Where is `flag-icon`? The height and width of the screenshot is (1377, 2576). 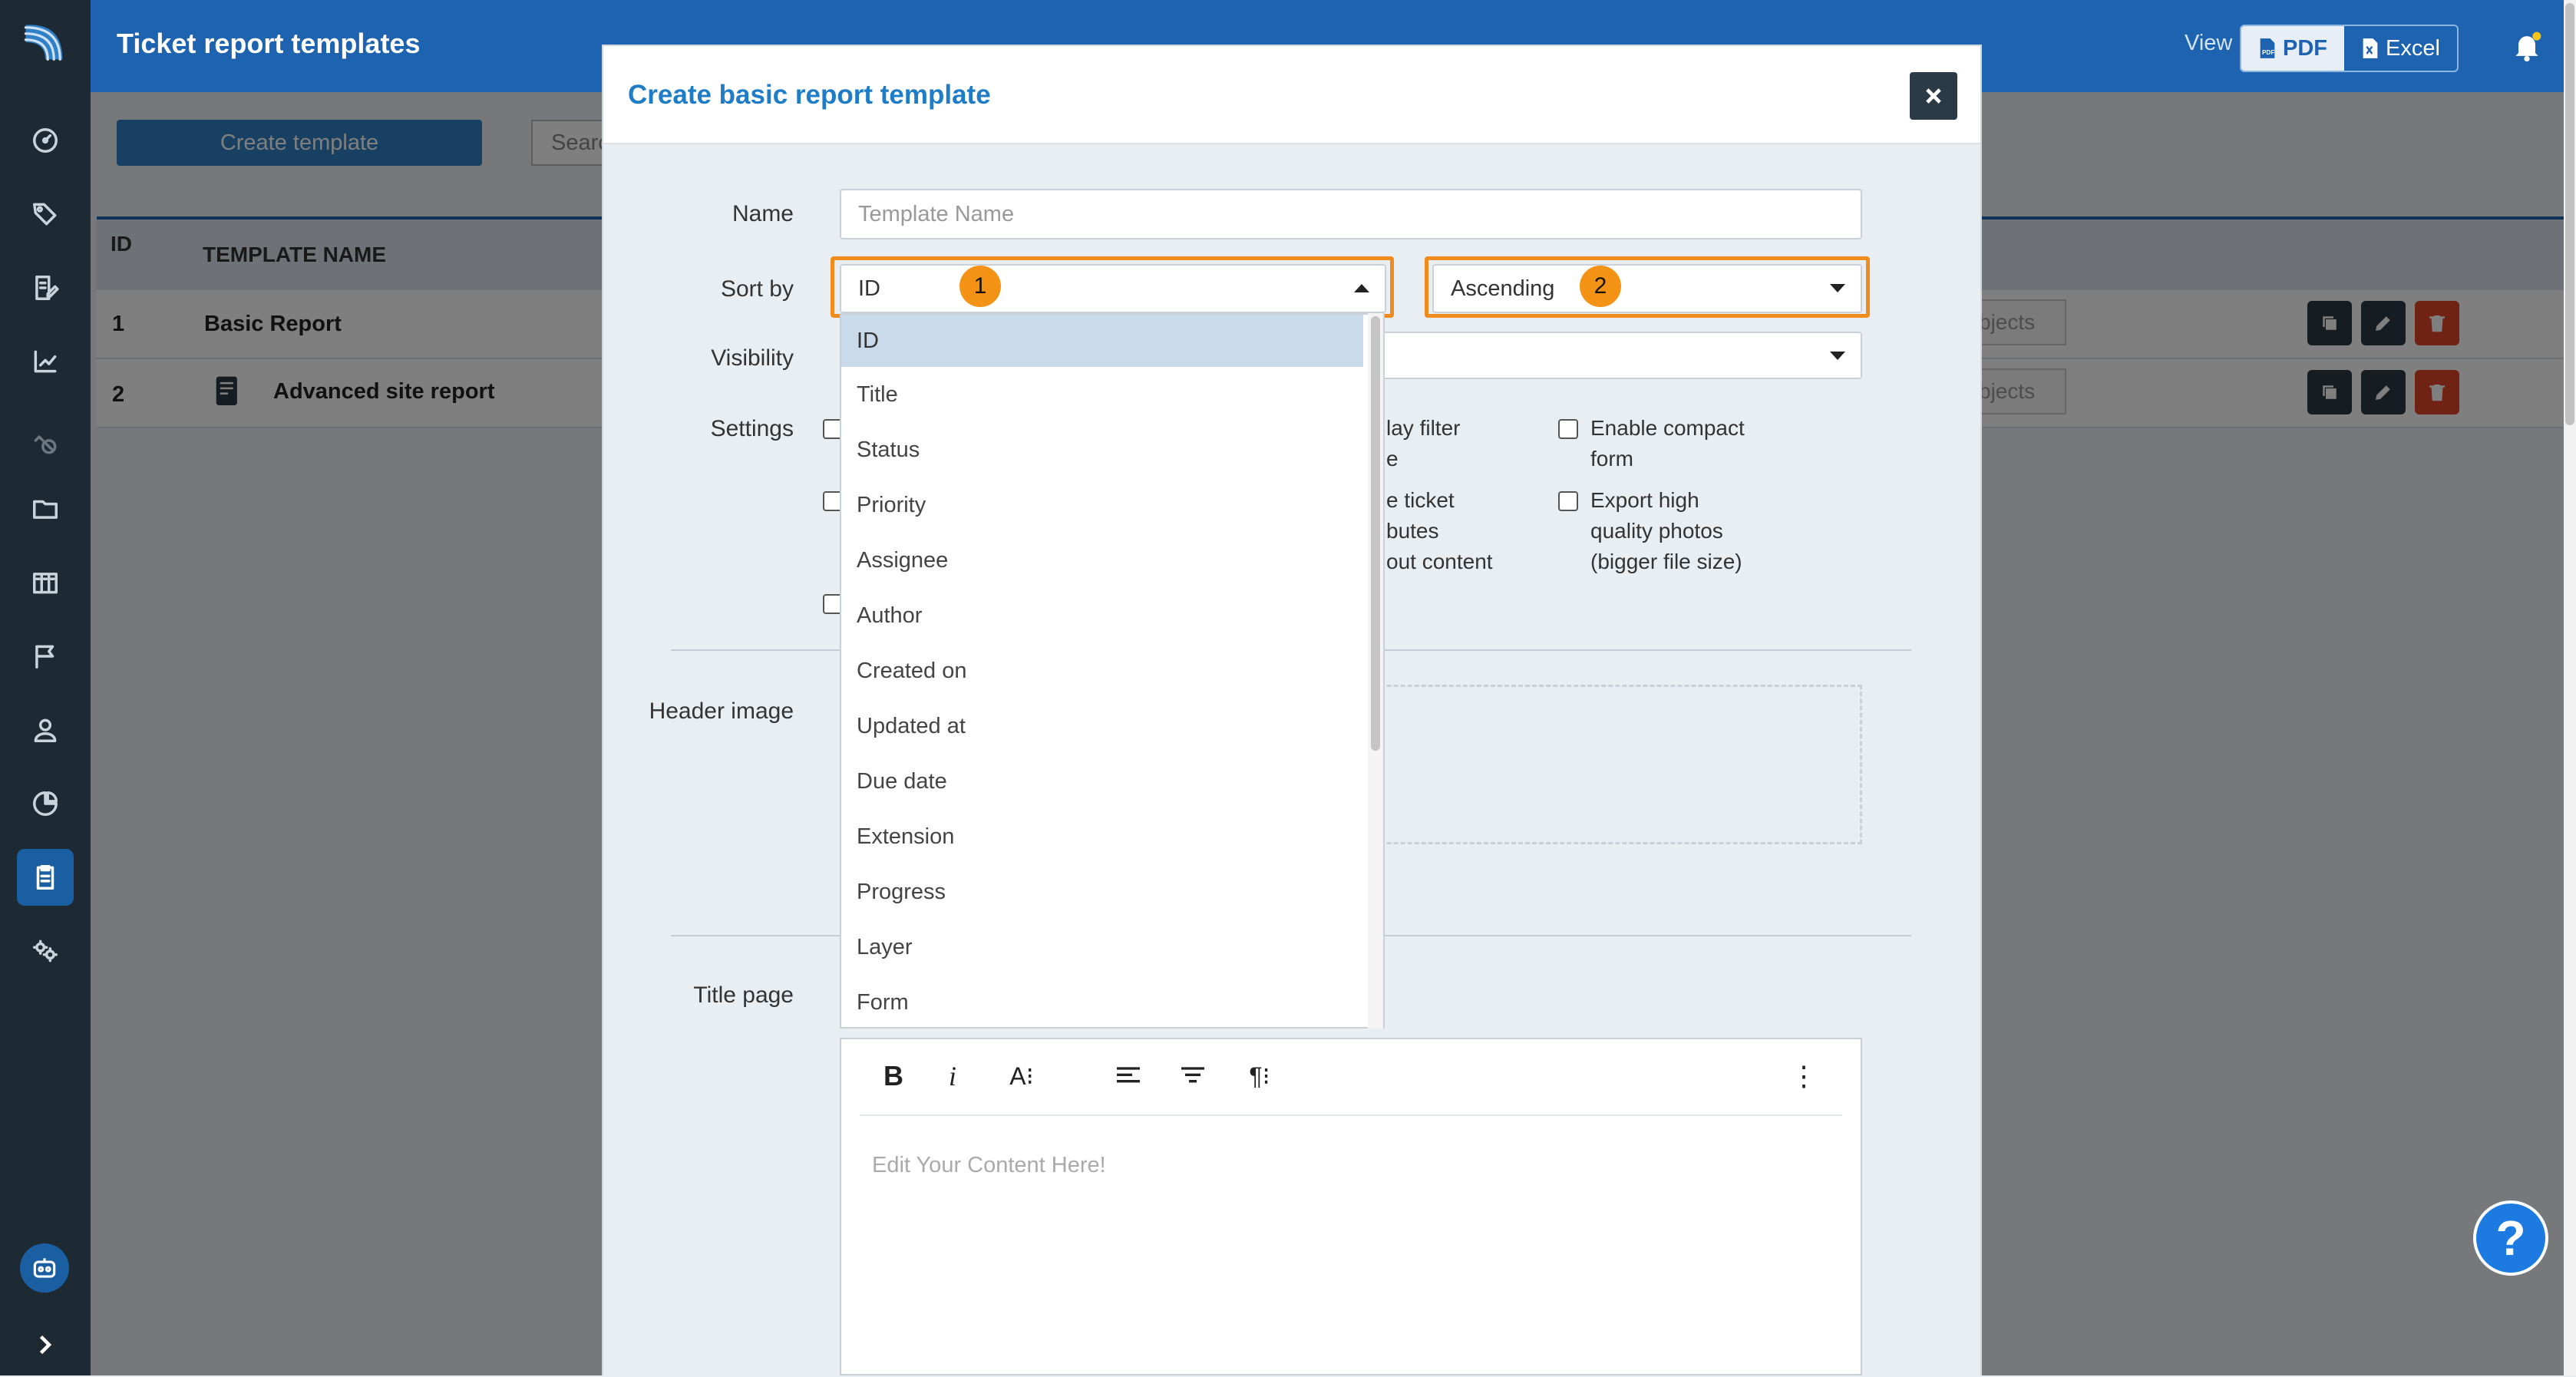
flag-icon is located at coordinates (45, 656).